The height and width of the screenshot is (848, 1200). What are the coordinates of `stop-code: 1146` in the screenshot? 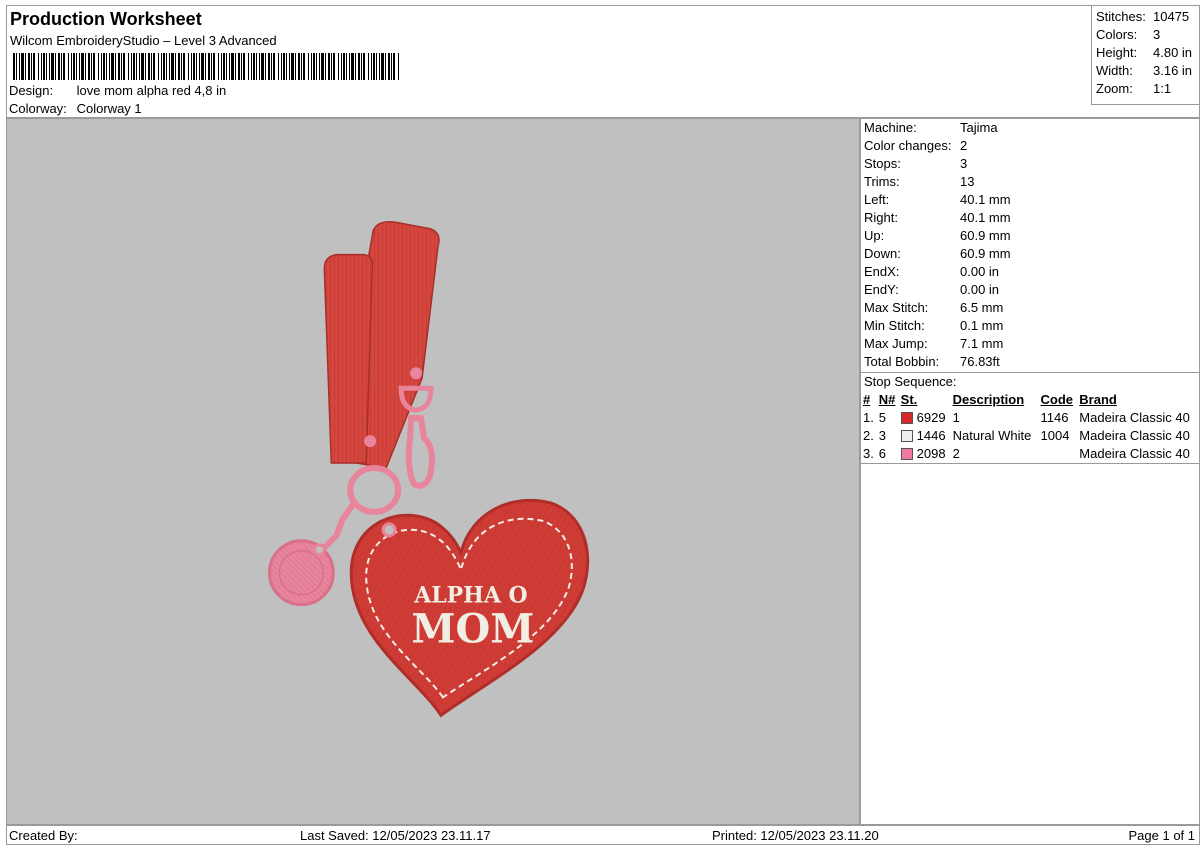 It's located at (1054, 417).